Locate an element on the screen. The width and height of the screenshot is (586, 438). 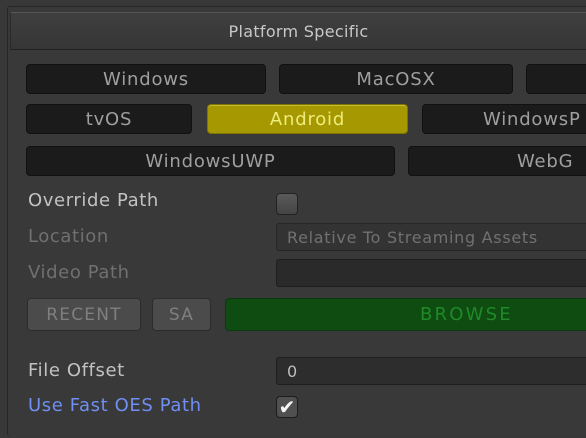
use-fast-oes-path-label: Use Fast OES Path is located at coordinates (115, 405).